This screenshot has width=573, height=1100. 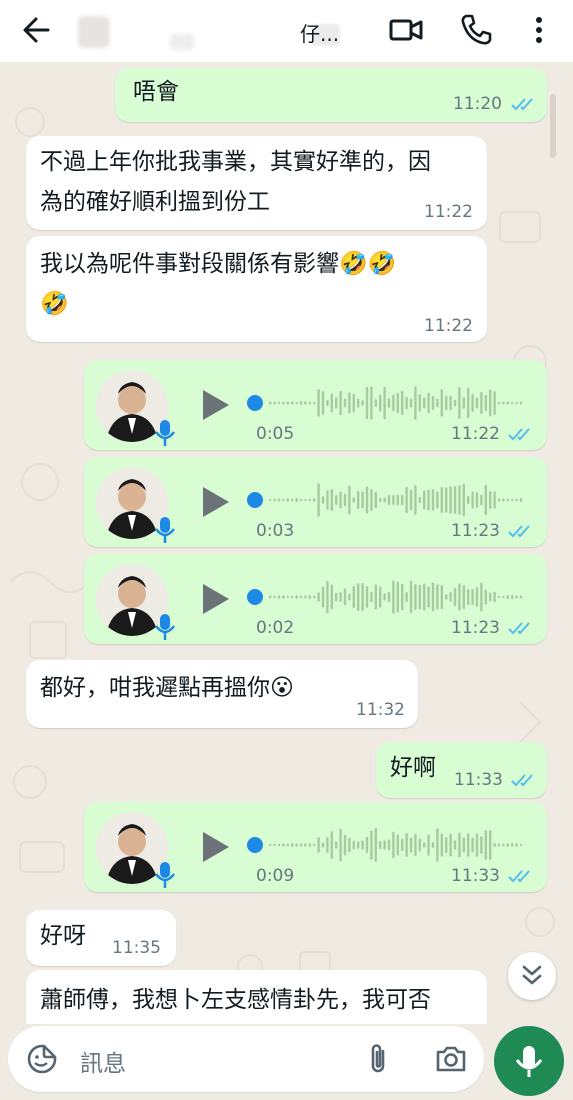 I want to click on sticker-icon, so click(x=42, y=1059).